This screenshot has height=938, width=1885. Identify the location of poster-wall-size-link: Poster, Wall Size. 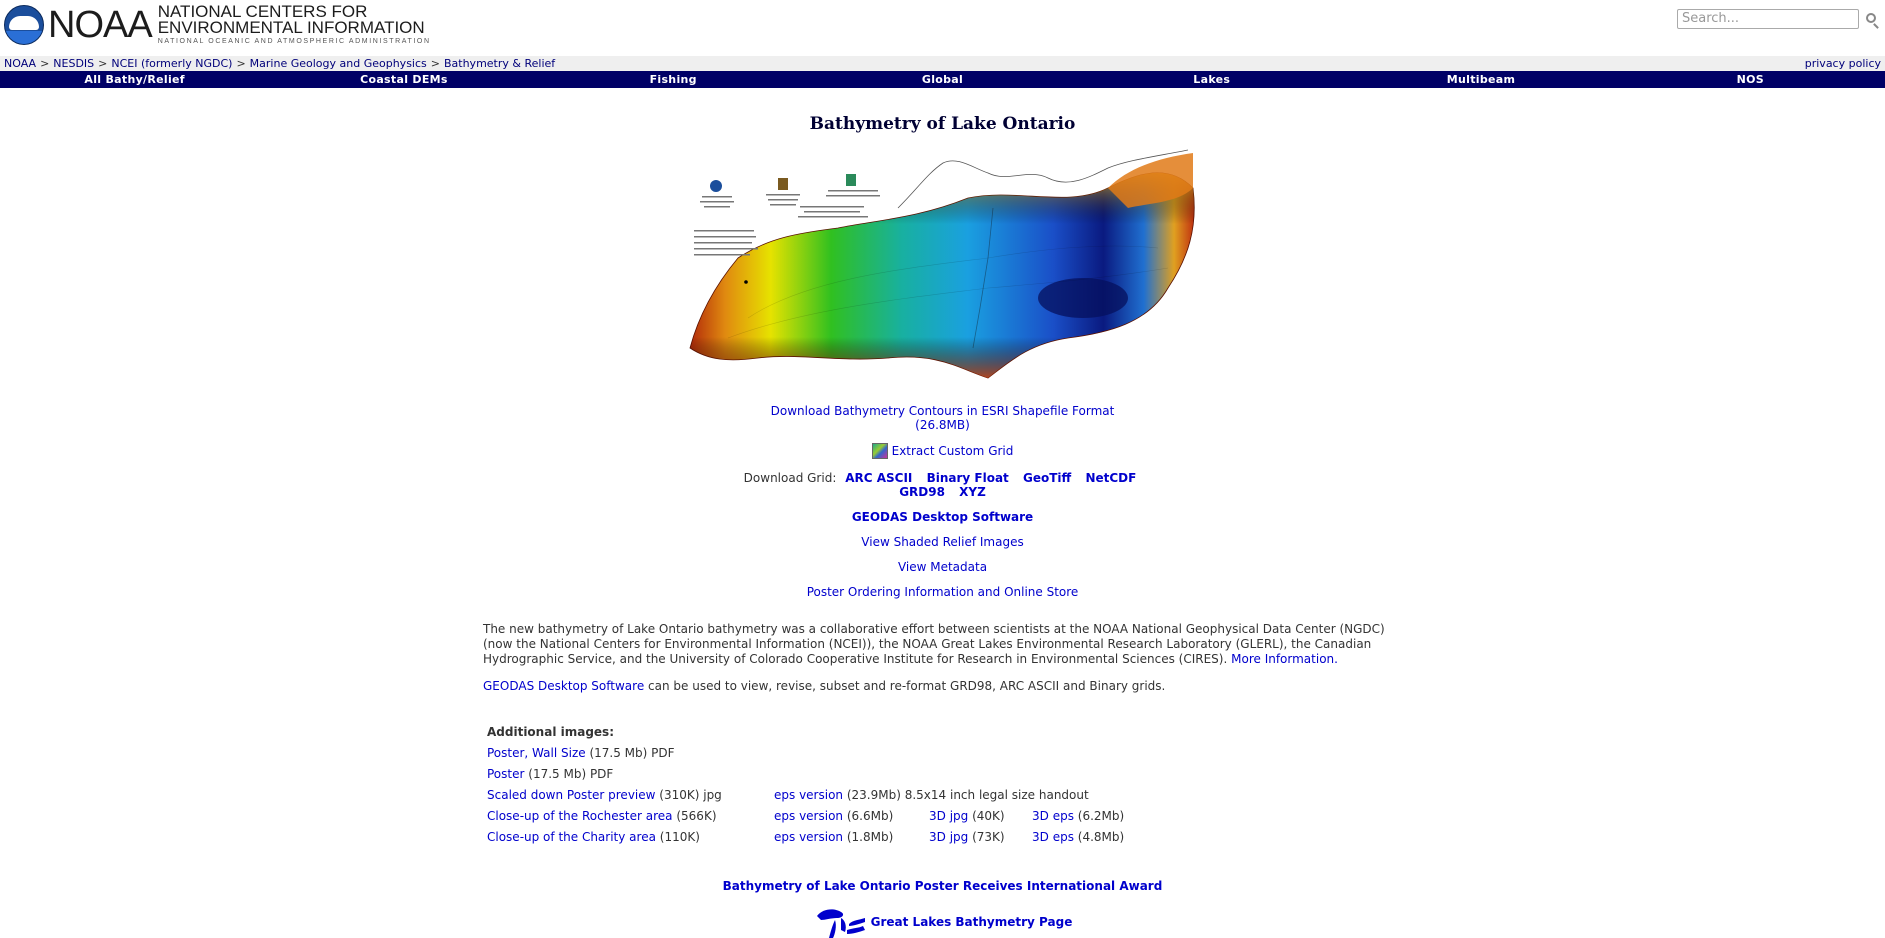
(536, 753).